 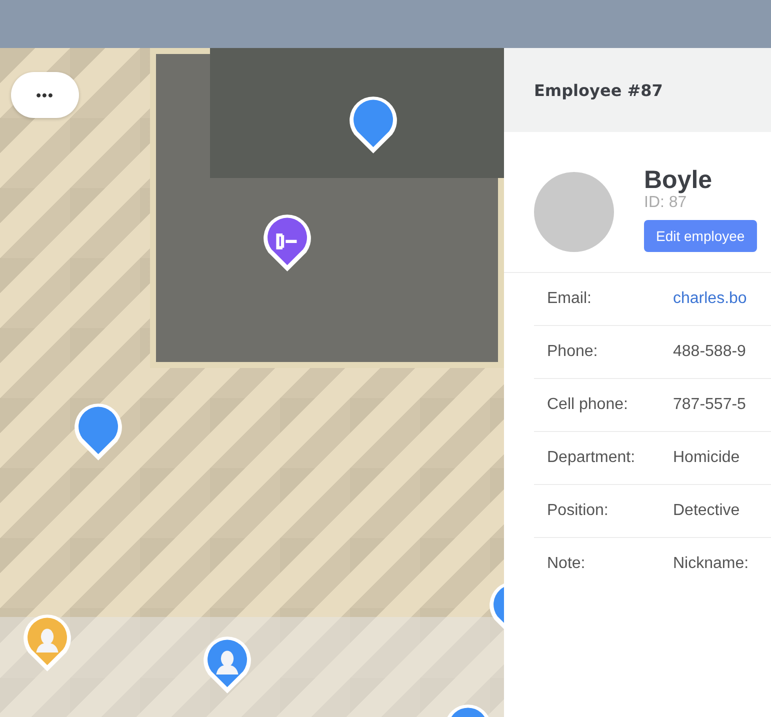 What do you see at coordinates (678, 180) in the screenshot?
I see `employee-name: Boyle` at bounding box center [678, 180].